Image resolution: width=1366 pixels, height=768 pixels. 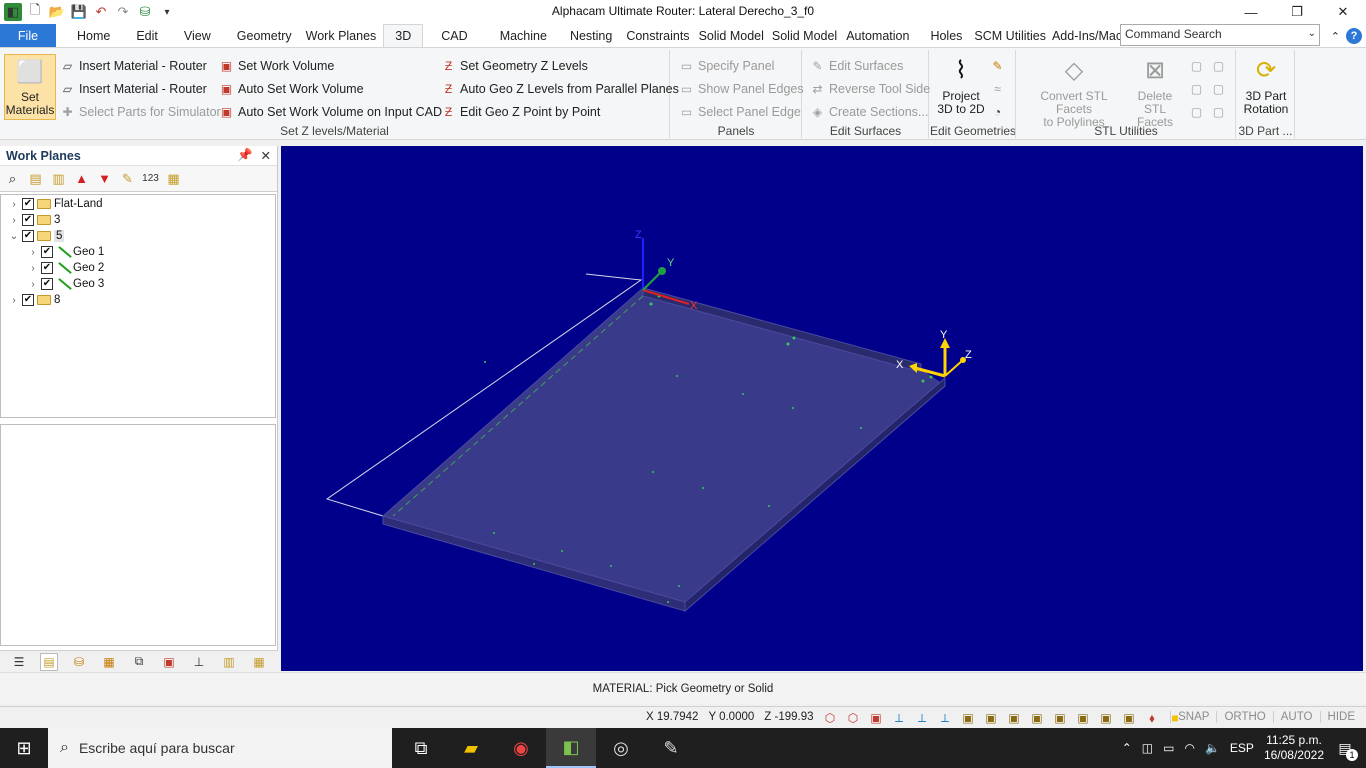 What do you see at coordinates (167, 12) in the screenshot?
I see `dropdown-icon: ▾` at bounding box center [167, 12].